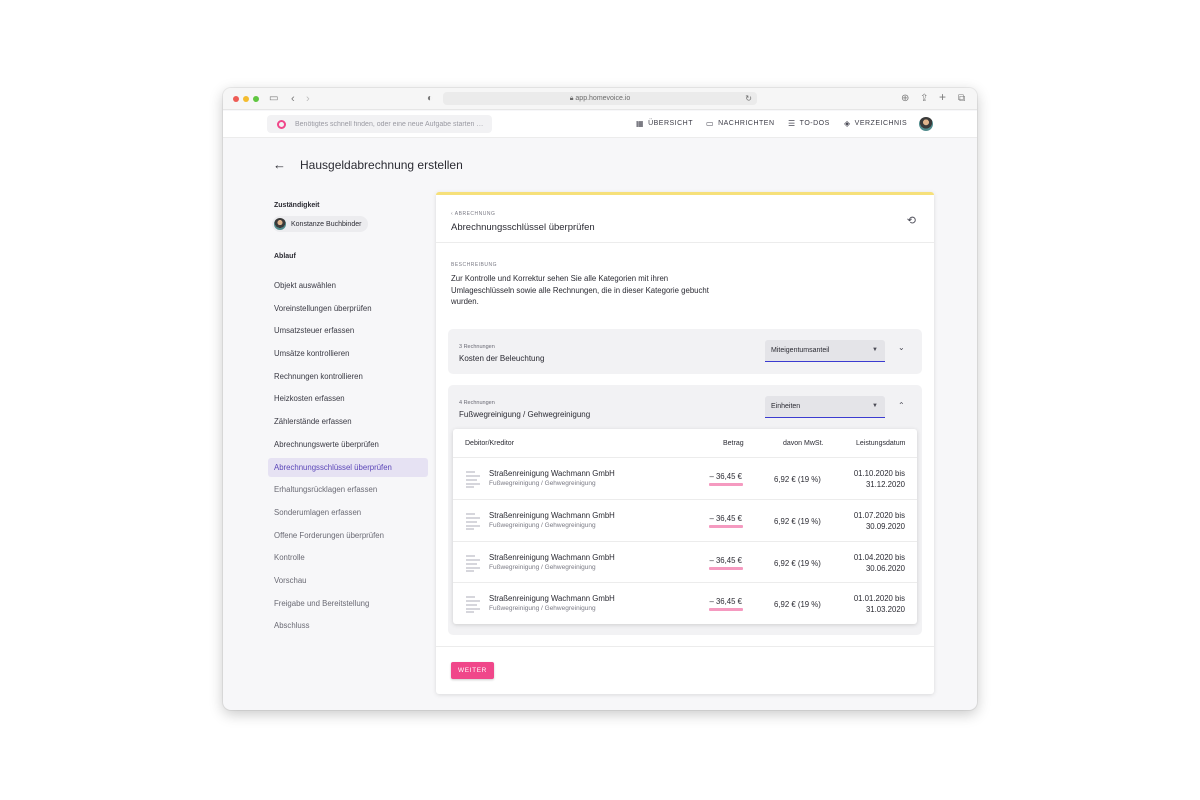  Describe the element at coordinates (942, 97) in the screenshot. I see `new-tab-icon: +` at that location.